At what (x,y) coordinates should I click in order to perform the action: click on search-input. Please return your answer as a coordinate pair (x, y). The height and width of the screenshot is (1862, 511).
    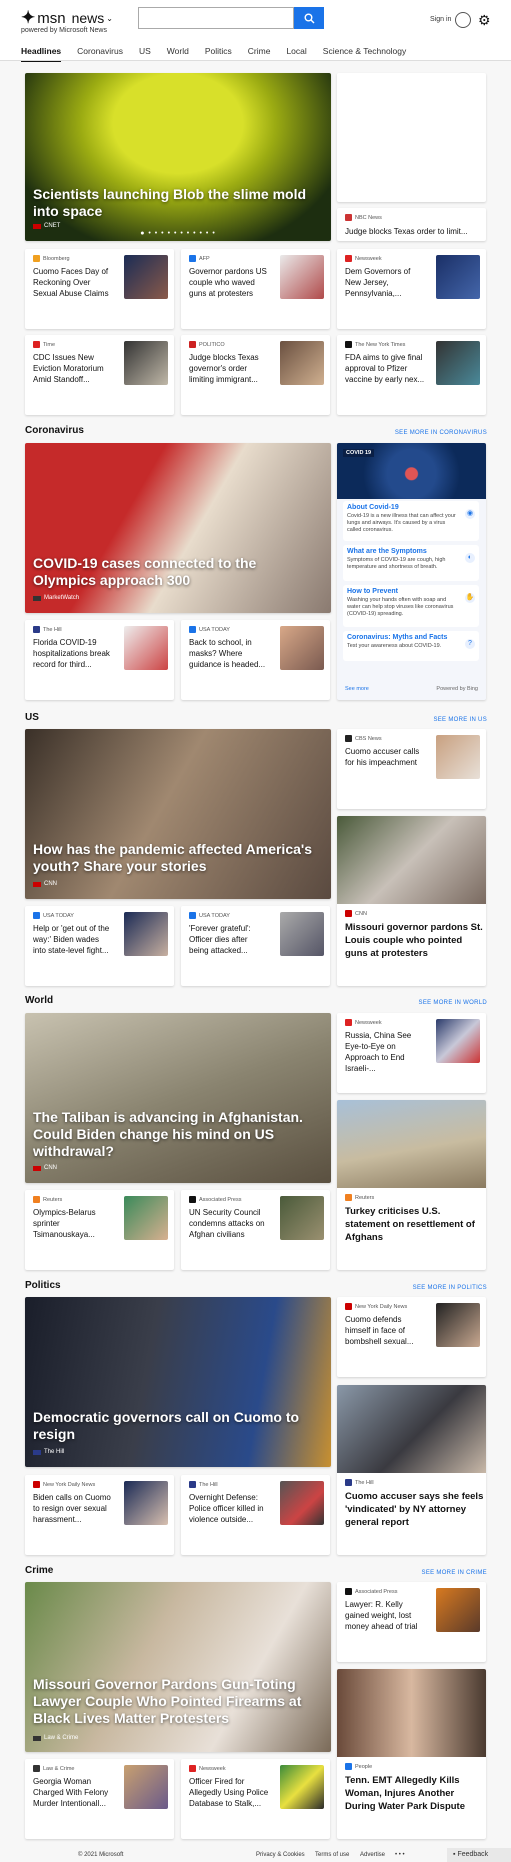
    Looking at the image, I should click on (216, 18).